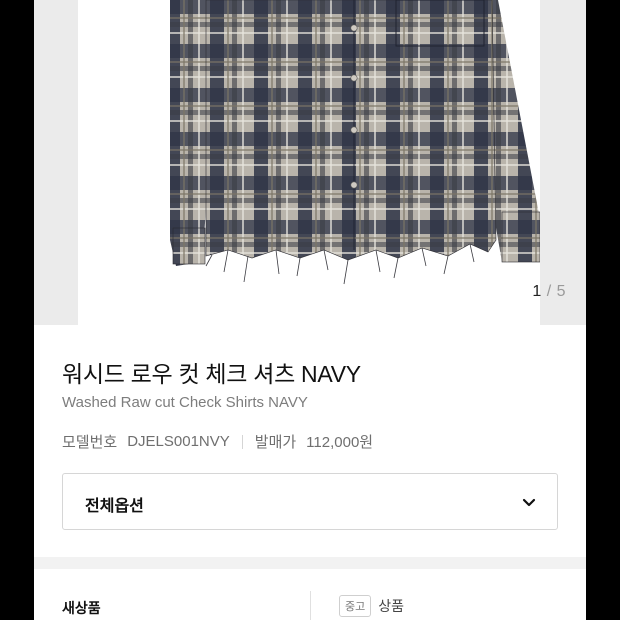 Image resolution: width=620 pixels, height=620 pixels. I want to click on option-select: 전체옵션, so click(310, 501).